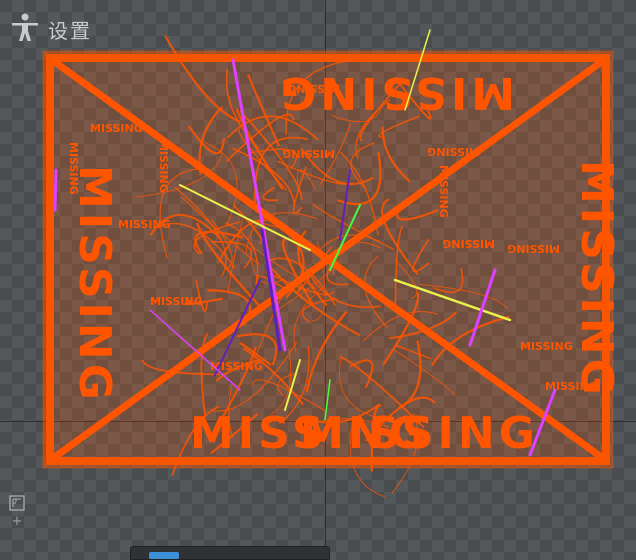 The image size is (636, 560). I want to click on viewport-header: 设置, so click(51, 29).